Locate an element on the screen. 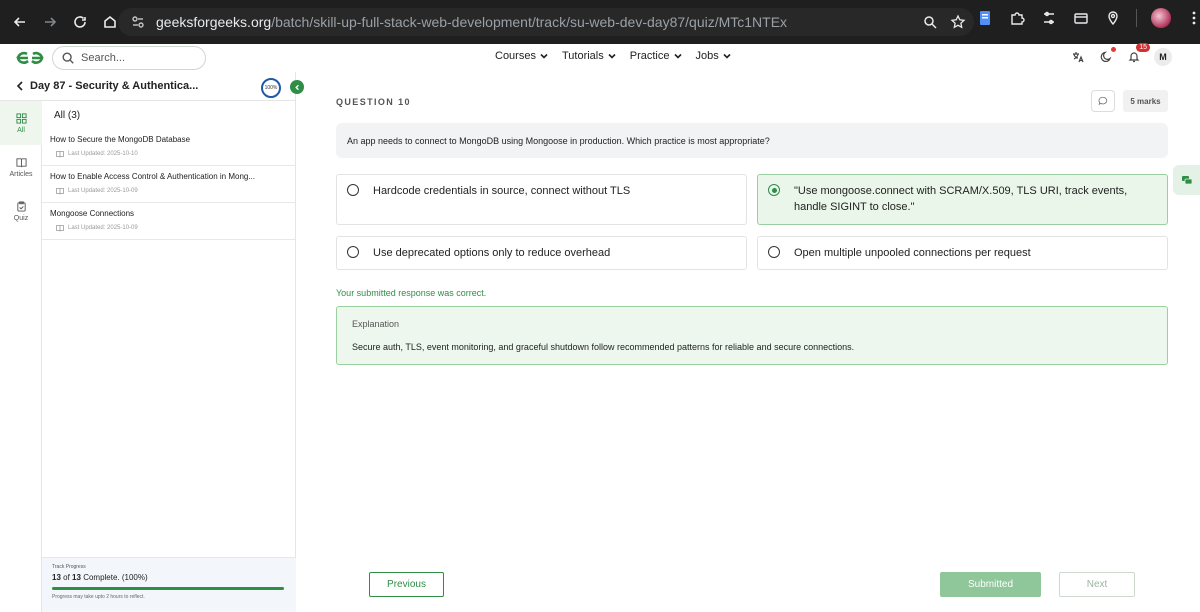 This screenshot has height=612, width=1200. translate-icon is located at coordinates (1078, 57).